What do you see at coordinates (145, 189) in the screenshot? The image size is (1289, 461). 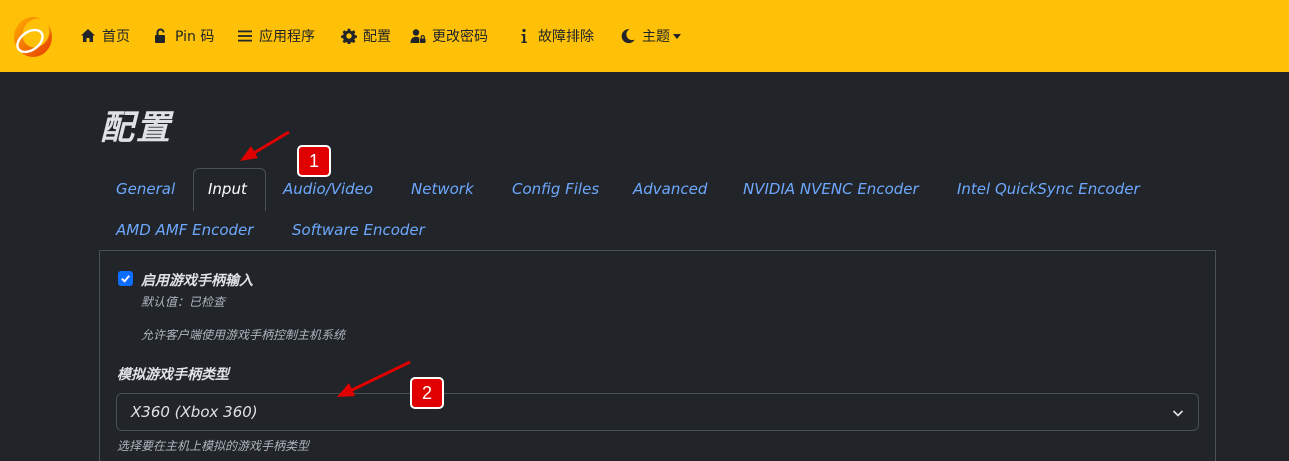 I see `tab-general: General` at bounding box center [145, 189].